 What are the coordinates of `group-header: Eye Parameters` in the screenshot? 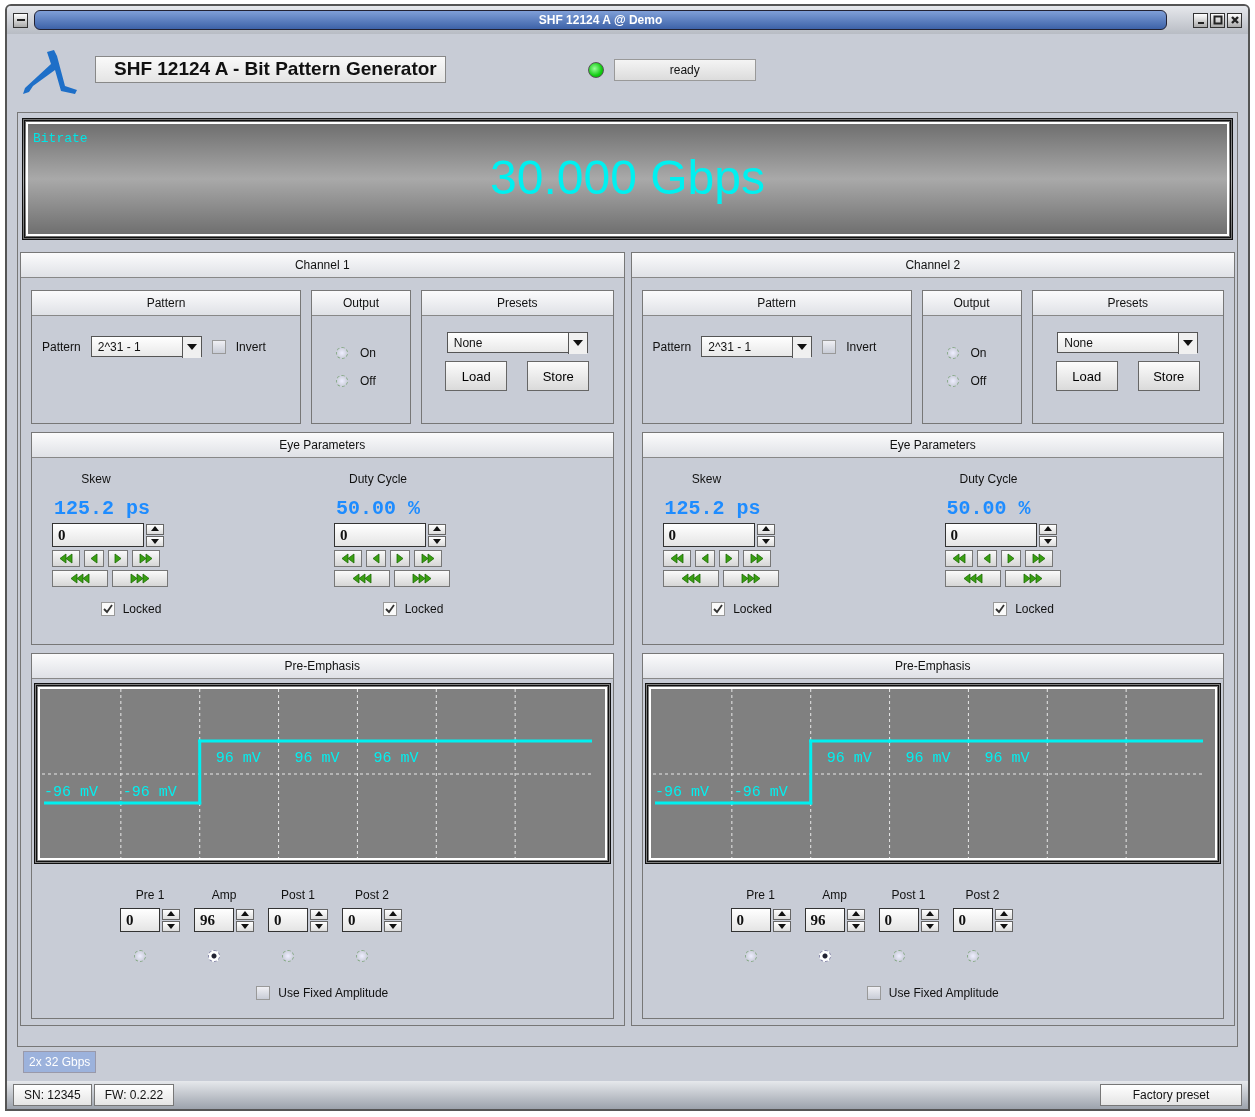 It's located at (322, 445).